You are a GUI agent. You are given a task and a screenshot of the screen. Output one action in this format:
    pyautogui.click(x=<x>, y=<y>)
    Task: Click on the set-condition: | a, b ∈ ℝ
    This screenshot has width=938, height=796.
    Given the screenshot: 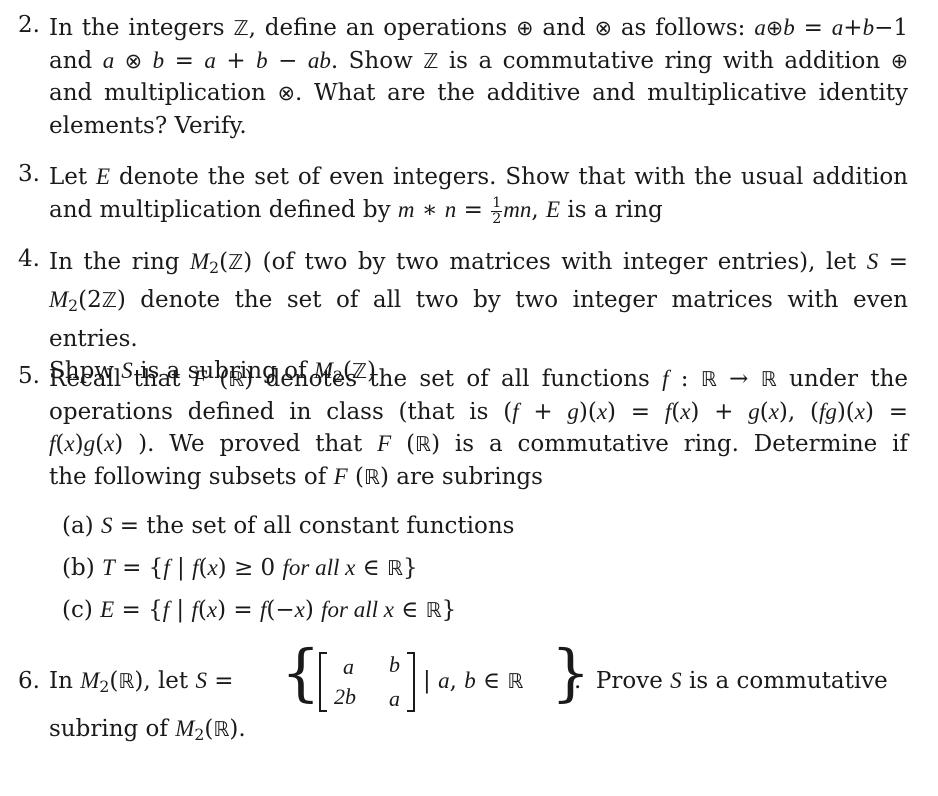 What is the action you would take?
    pyautogui.click(x=473, y=681)
    